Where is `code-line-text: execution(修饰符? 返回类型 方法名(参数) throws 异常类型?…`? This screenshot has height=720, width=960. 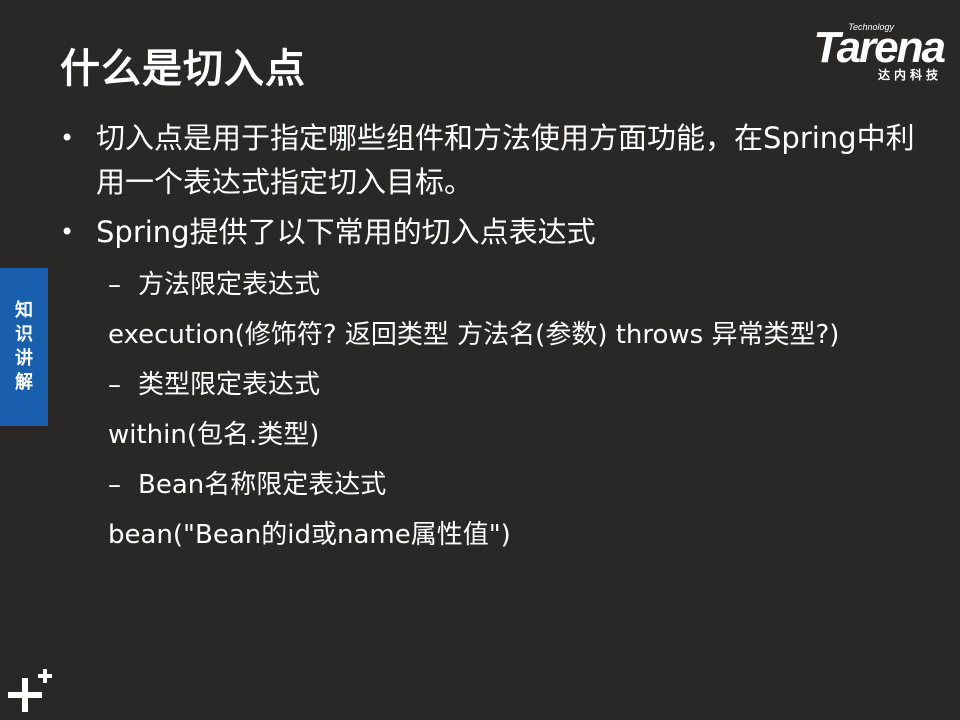
code-line-text: execution(修饰符? 返回类型 方法名(参数) throws 异常类型?… is located at coordinates (474, 335).